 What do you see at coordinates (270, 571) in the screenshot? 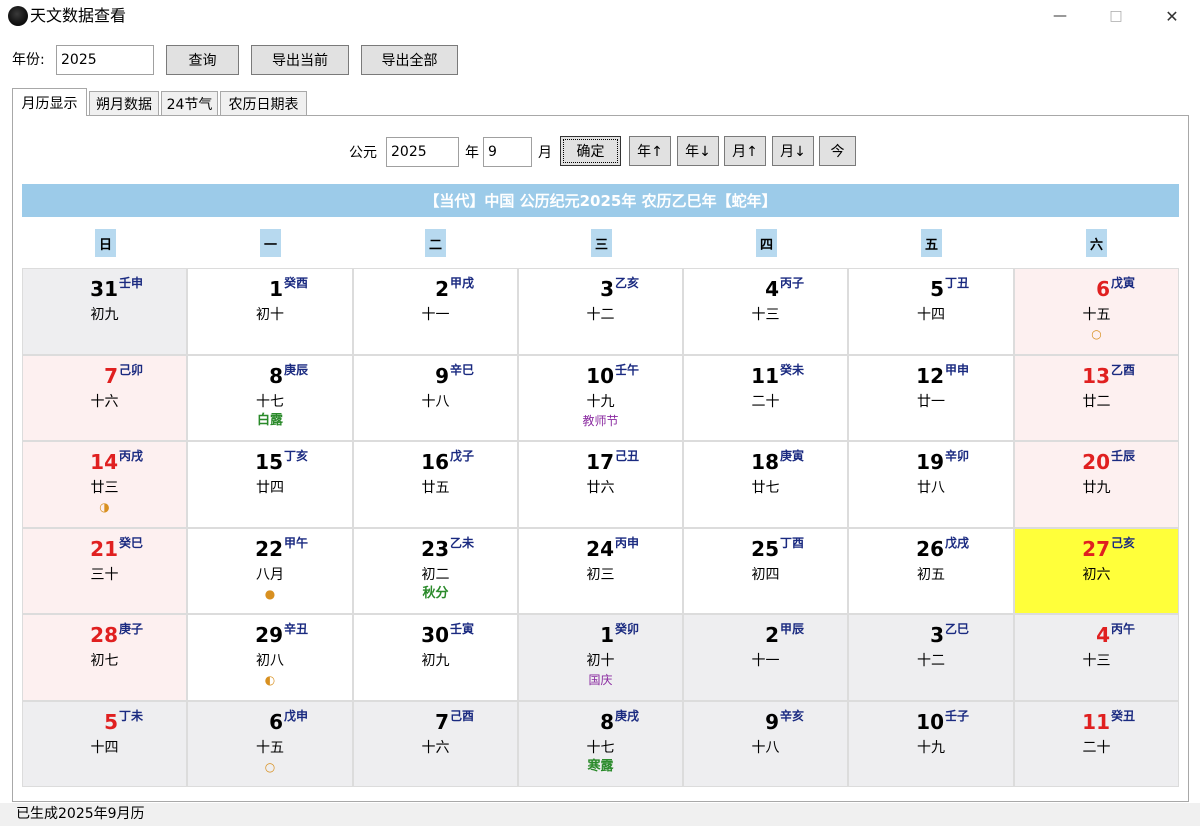
I see `day-cell: 22 甲午 八月 ●` at bounding box center [270, 571].